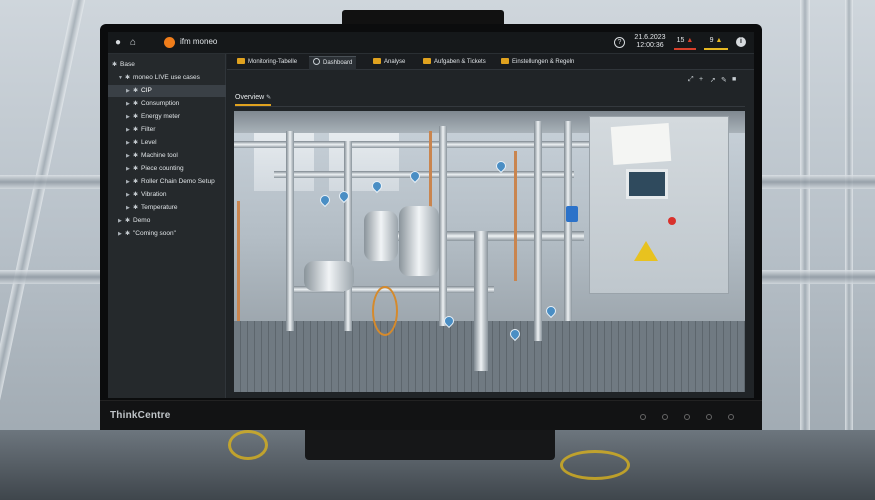 This screenshot has height=500, width=875. Describe the element at coordinates (690, 40) in the screenshot. I see `alarm-icon: ▲` at that location.